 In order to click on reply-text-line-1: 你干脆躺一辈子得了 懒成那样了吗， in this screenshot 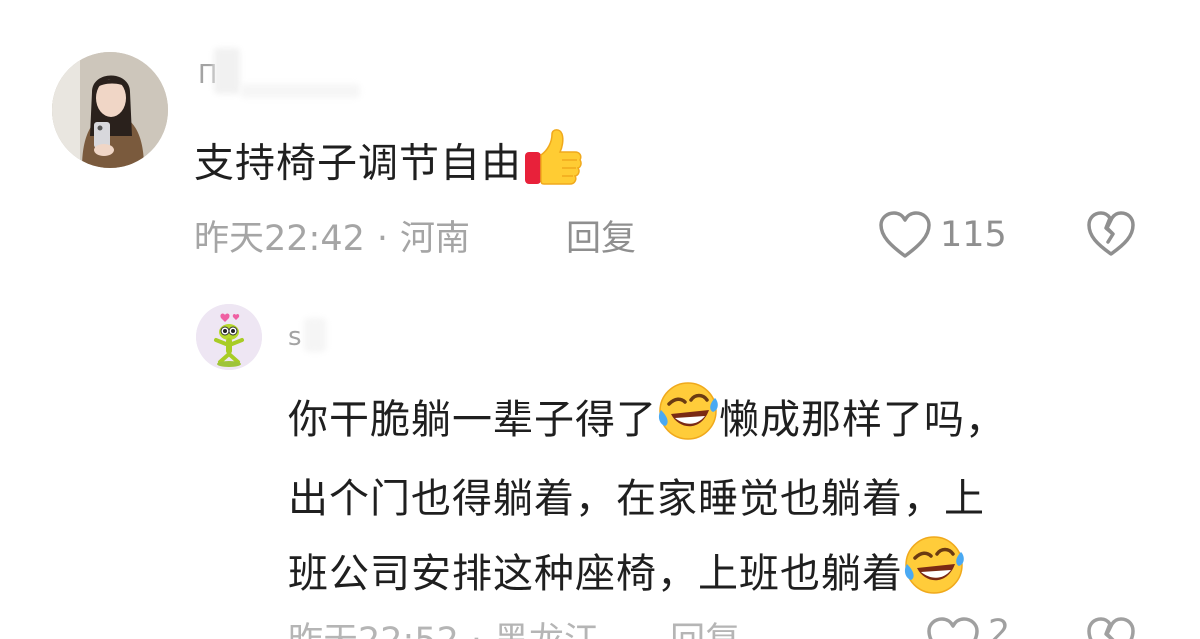, I will do `click(723, 422)`.